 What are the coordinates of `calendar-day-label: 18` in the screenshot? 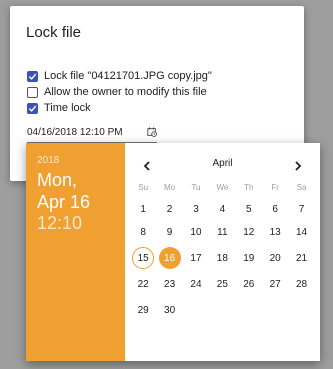 It's located at (222, 258).